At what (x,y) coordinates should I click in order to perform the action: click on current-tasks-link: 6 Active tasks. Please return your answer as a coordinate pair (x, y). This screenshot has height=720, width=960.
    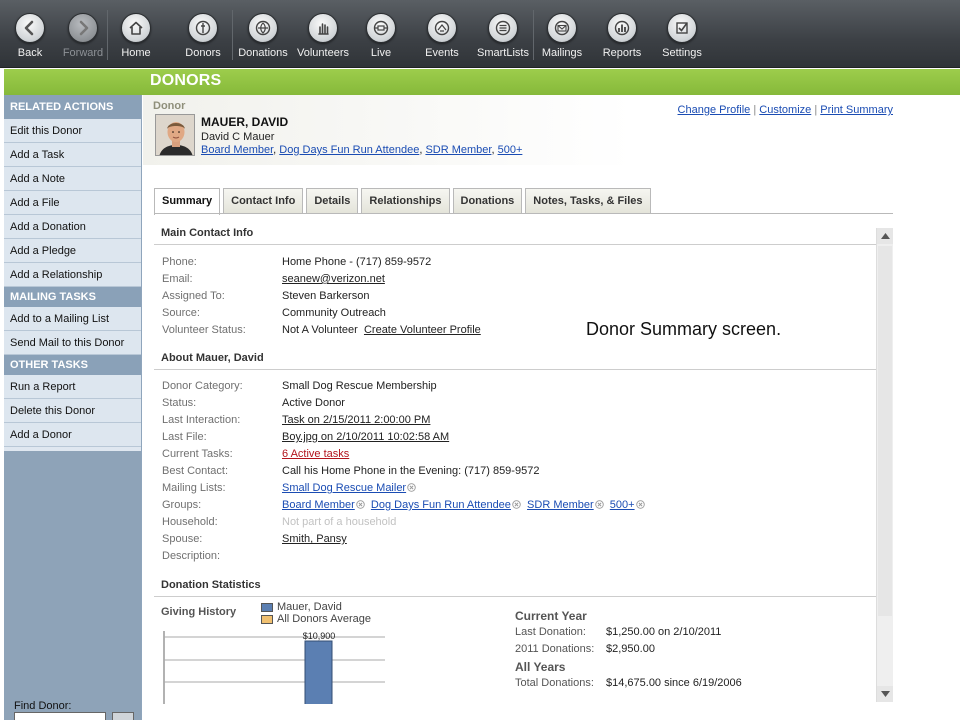
    Looking at the image, I should click on (315, 454).